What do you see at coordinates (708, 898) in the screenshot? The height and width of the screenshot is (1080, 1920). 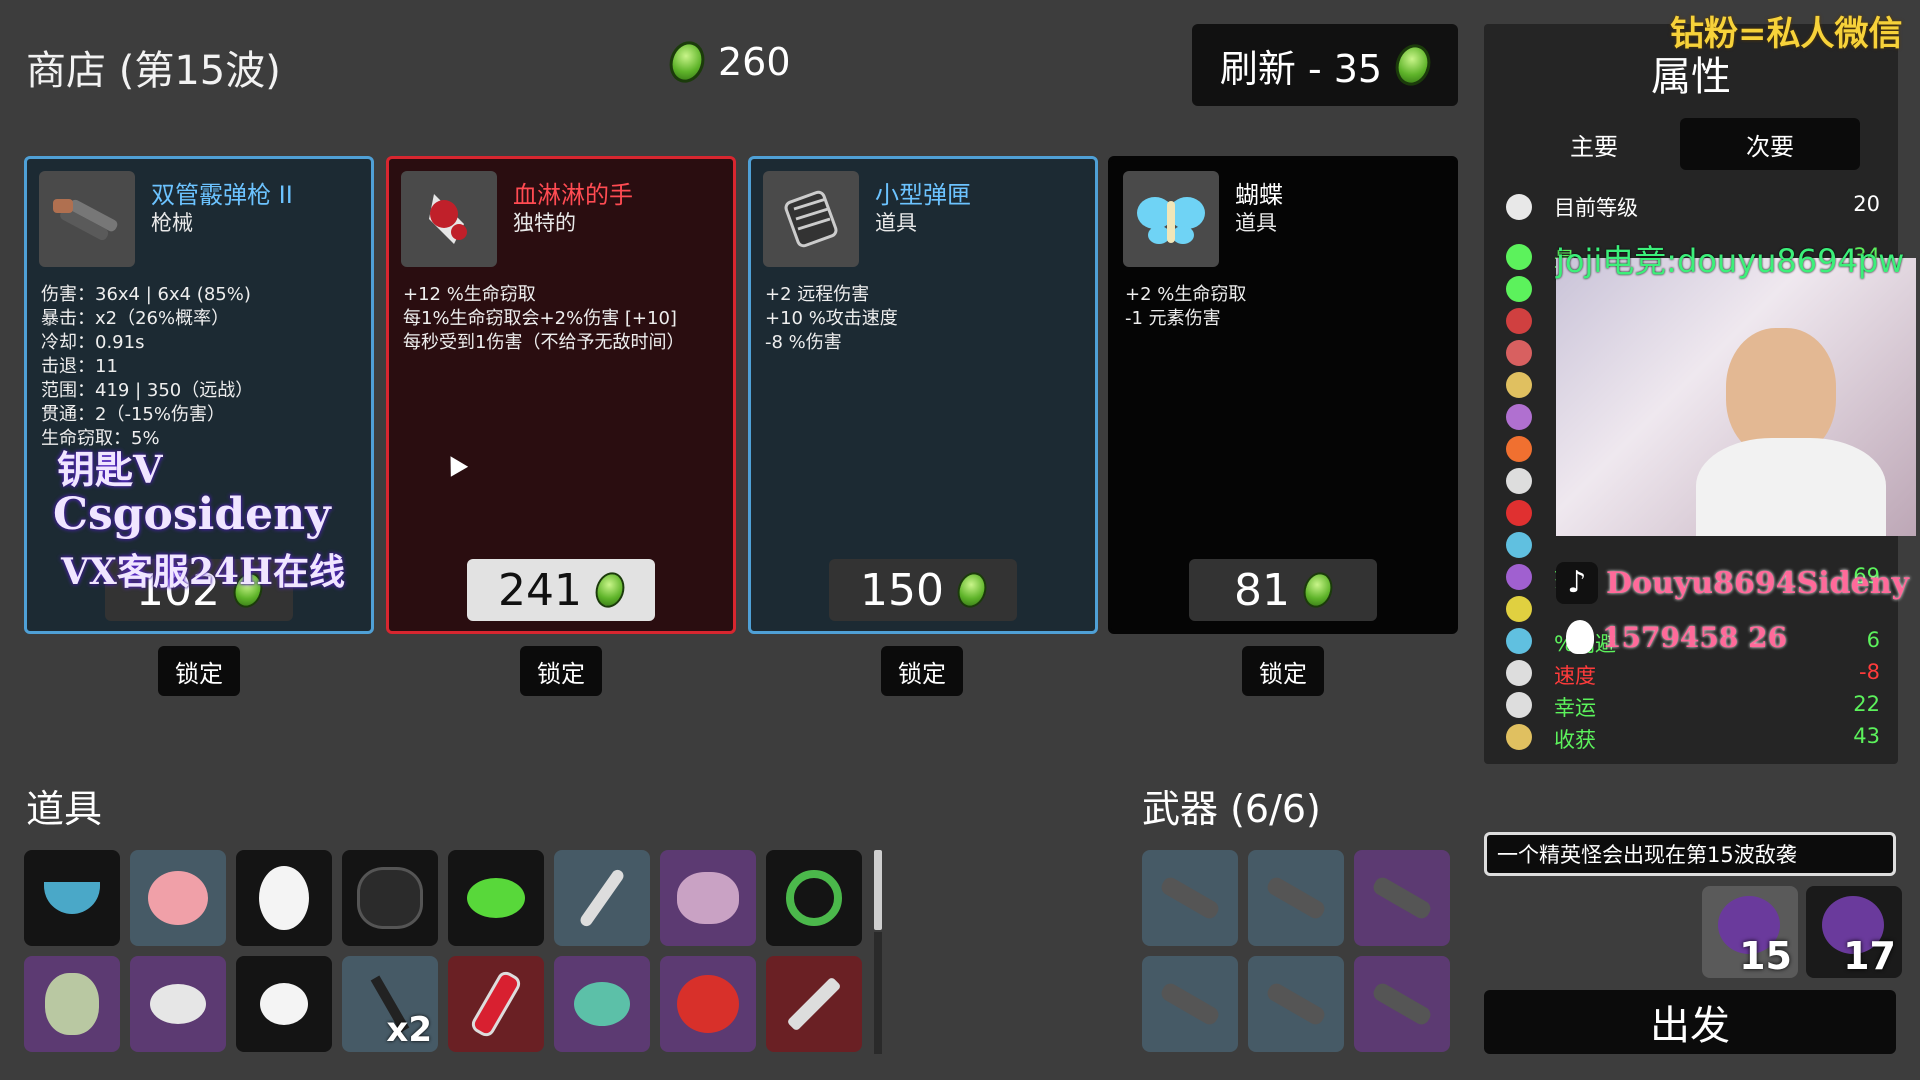 I see `brain-icon` at bounding box center [708, 898].